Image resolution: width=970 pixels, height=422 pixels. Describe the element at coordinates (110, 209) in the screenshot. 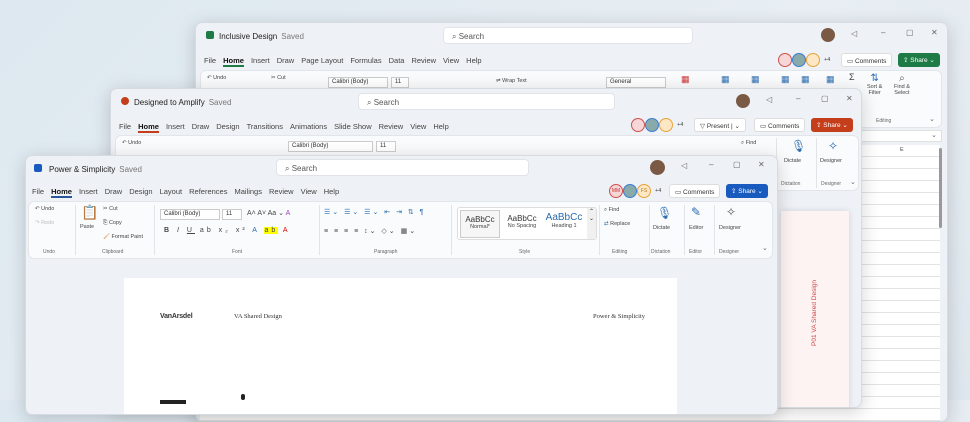

I see `cut-button: ✂ Cut` at that location.